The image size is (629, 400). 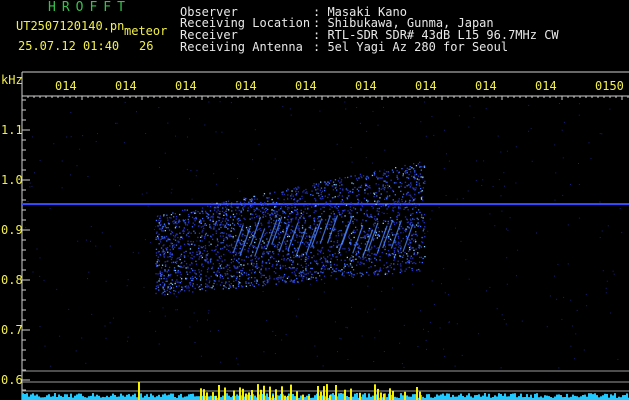 I want to click on activity-bar, so click(x=573, y=397).